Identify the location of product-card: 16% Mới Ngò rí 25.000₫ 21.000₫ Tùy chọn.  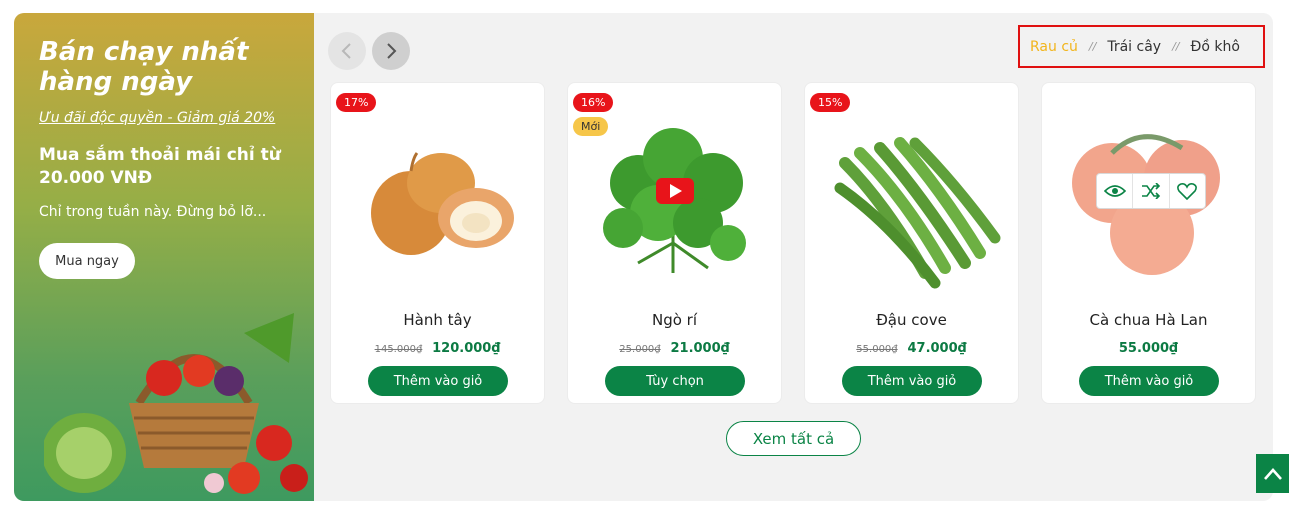
(674, 243).